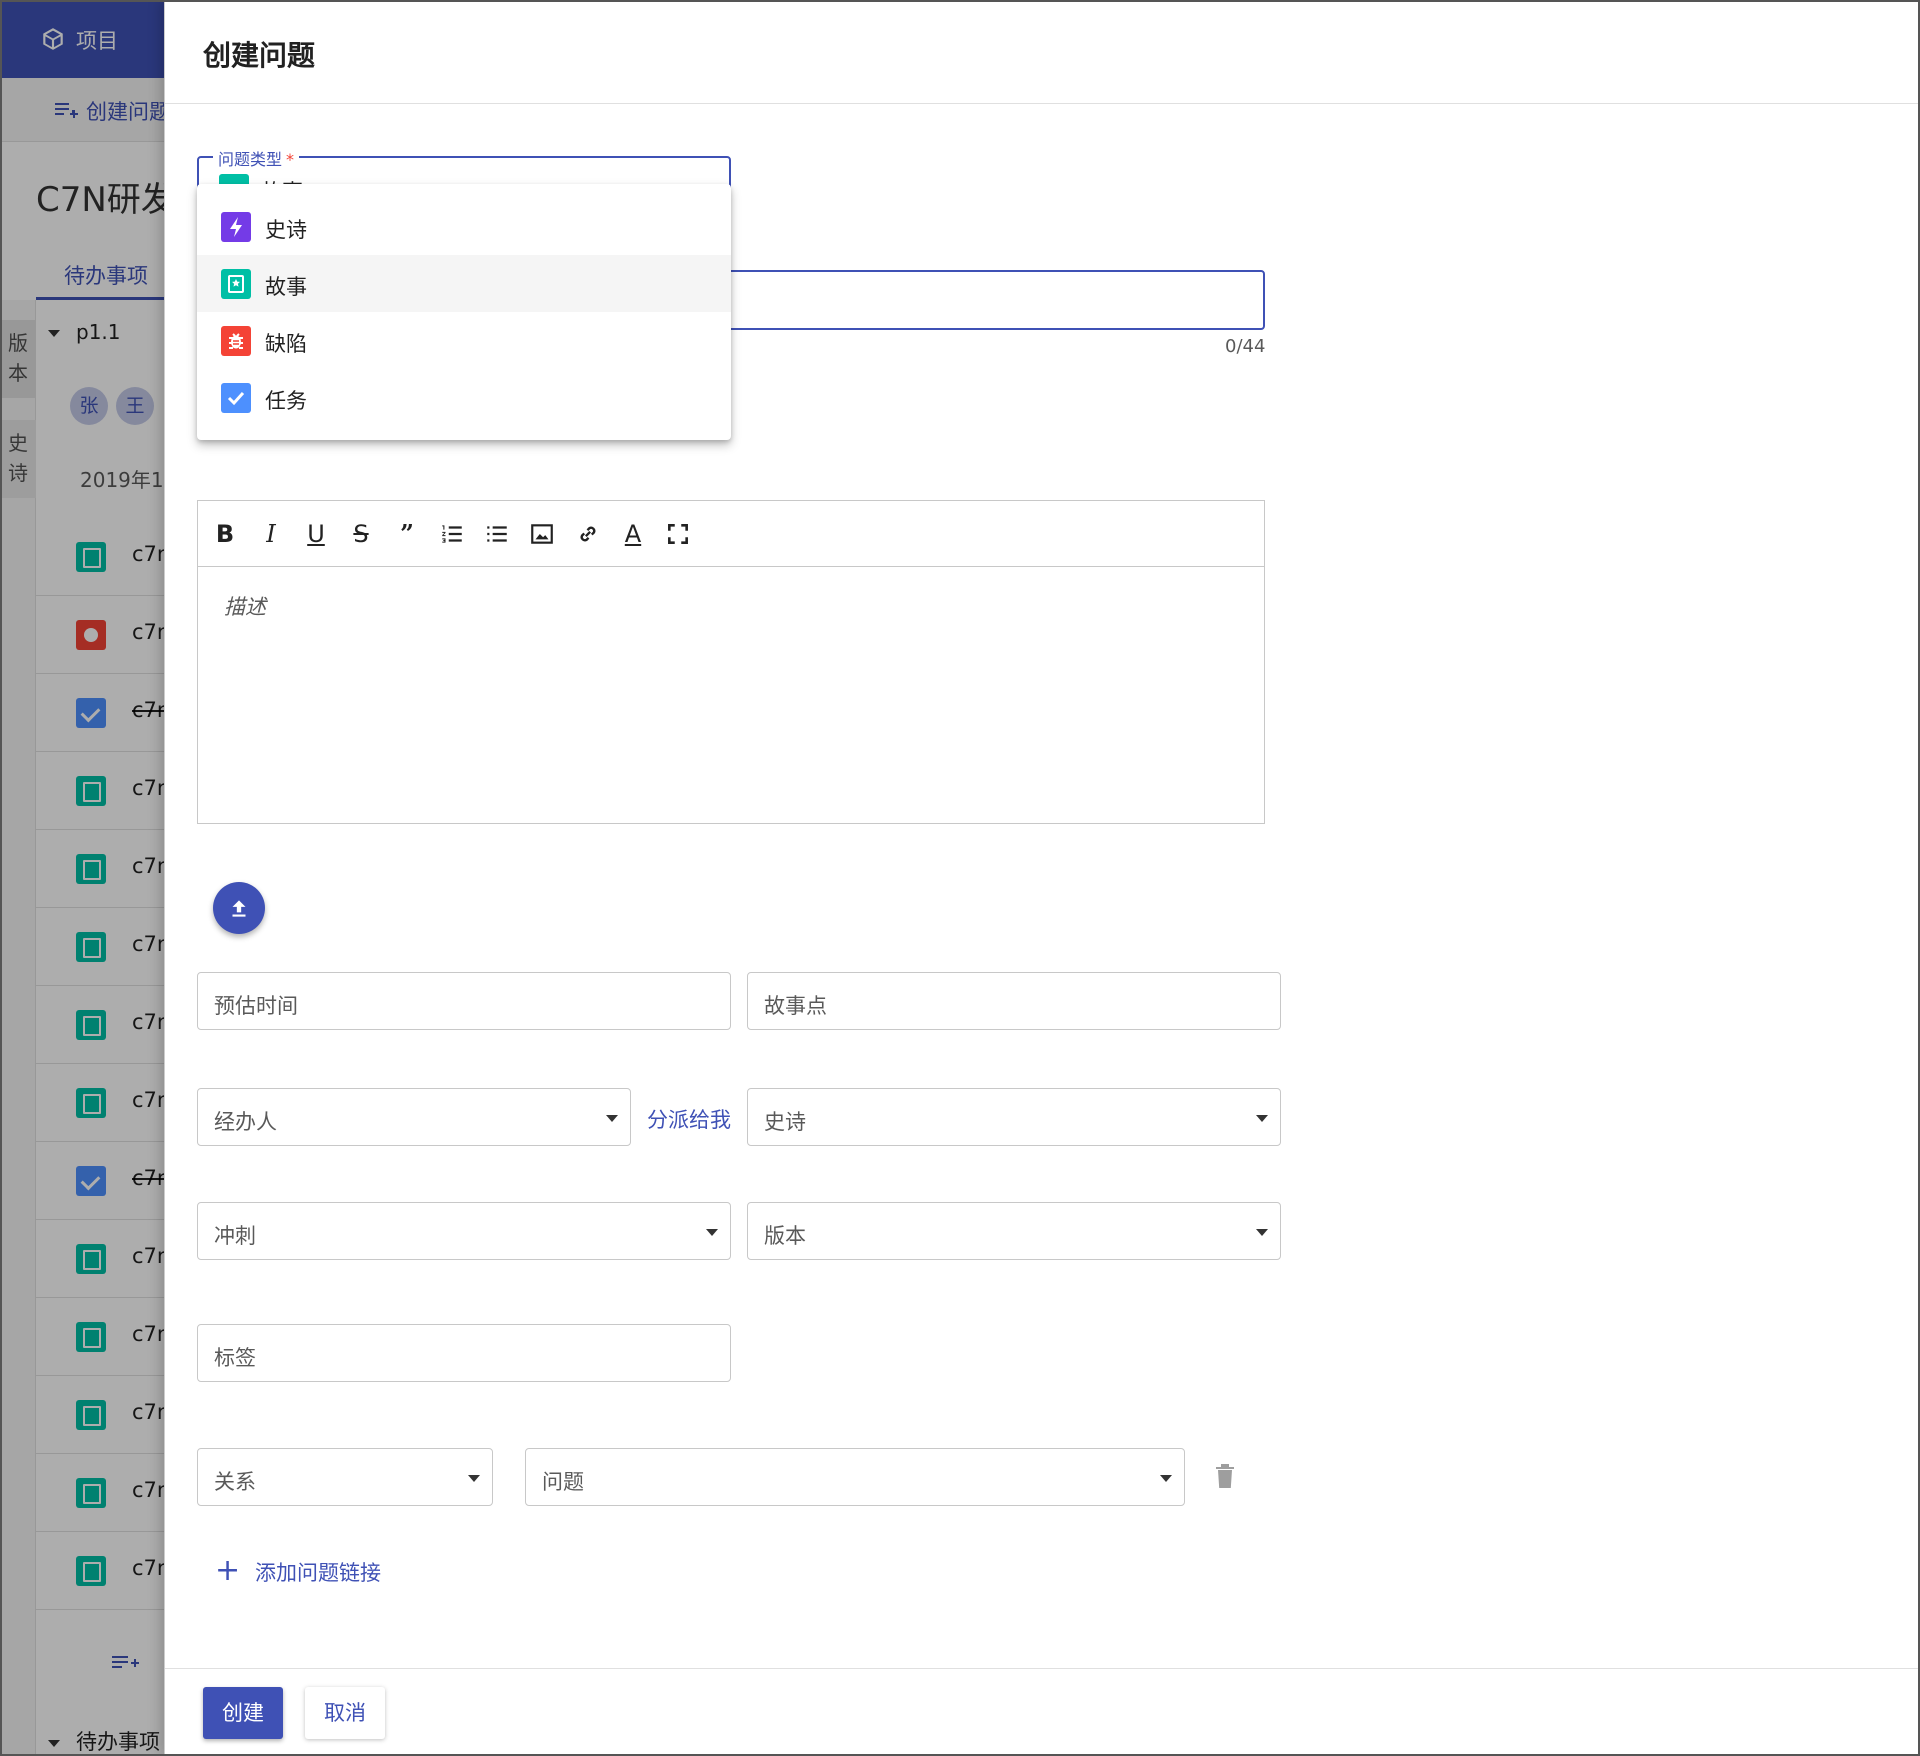  What do you see at coordinates (85, 878) in the screenshot?
I see `modal-backdrop` at bounding box center [85, 878].